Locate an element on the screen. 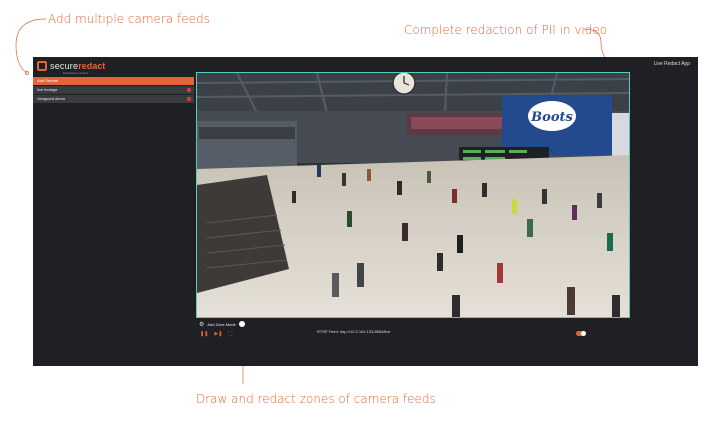 The image size is (704, 428). gear-icon: ⚙ is located at coordinates (201, 324).